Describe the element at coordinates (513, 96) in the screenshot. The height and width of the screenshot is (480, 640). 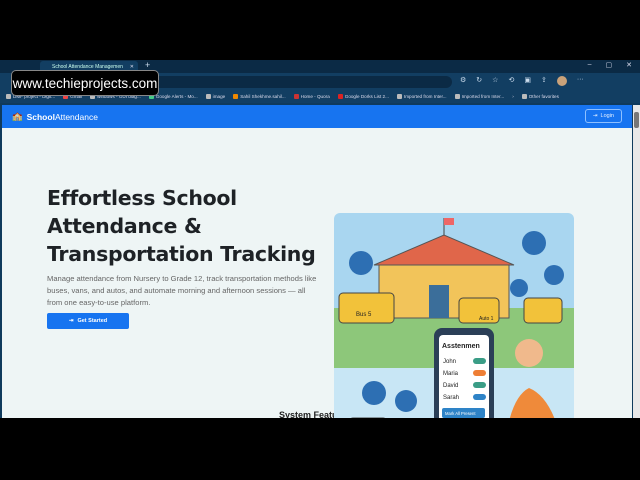
I see `chevron-right-icon: ›` at that location.